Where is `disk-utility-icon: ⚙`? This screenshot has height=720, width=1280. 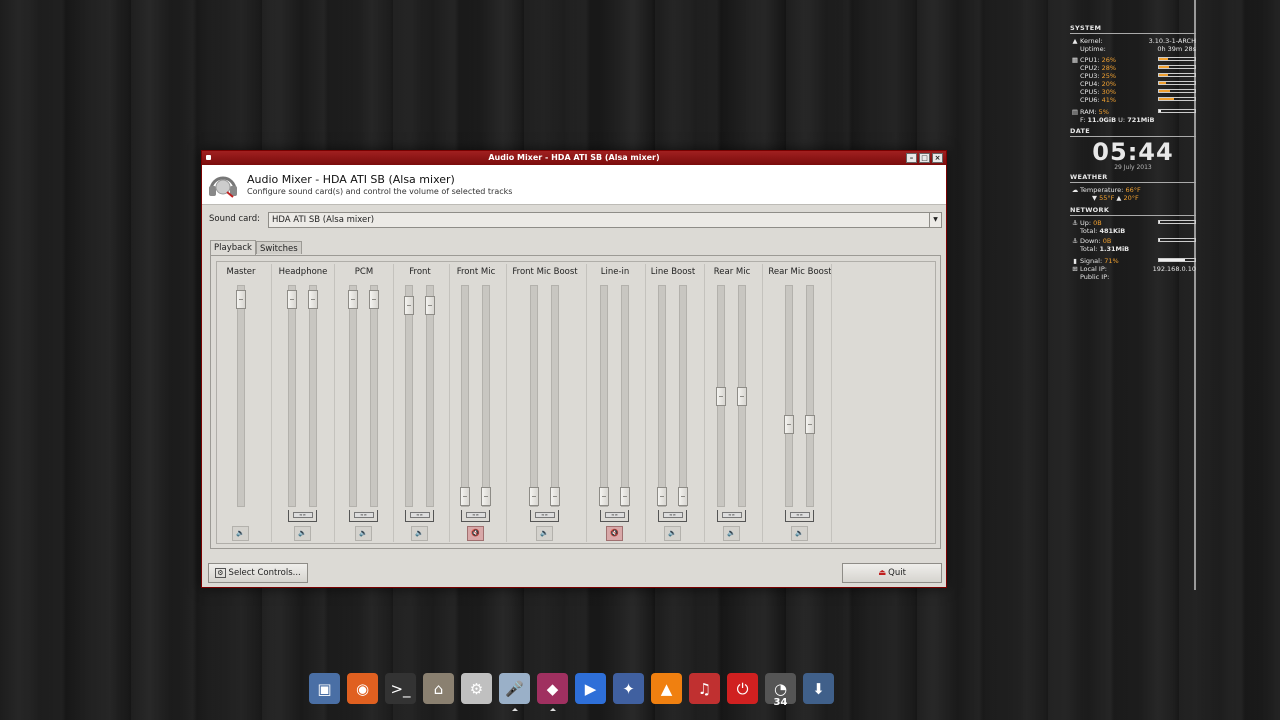
disk-utility-icon: ⚙ is located at coordinates (476, 688).